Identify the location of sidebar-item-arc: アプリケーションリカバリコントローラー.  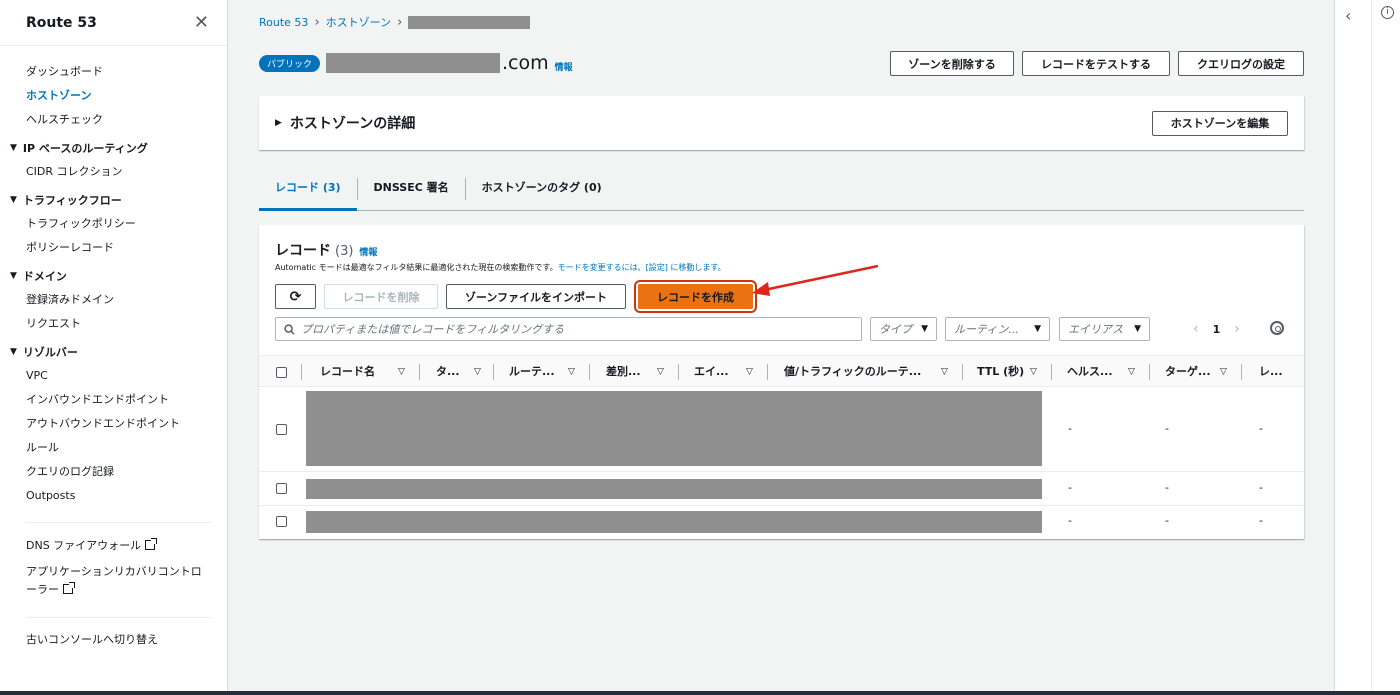
(105, 581).